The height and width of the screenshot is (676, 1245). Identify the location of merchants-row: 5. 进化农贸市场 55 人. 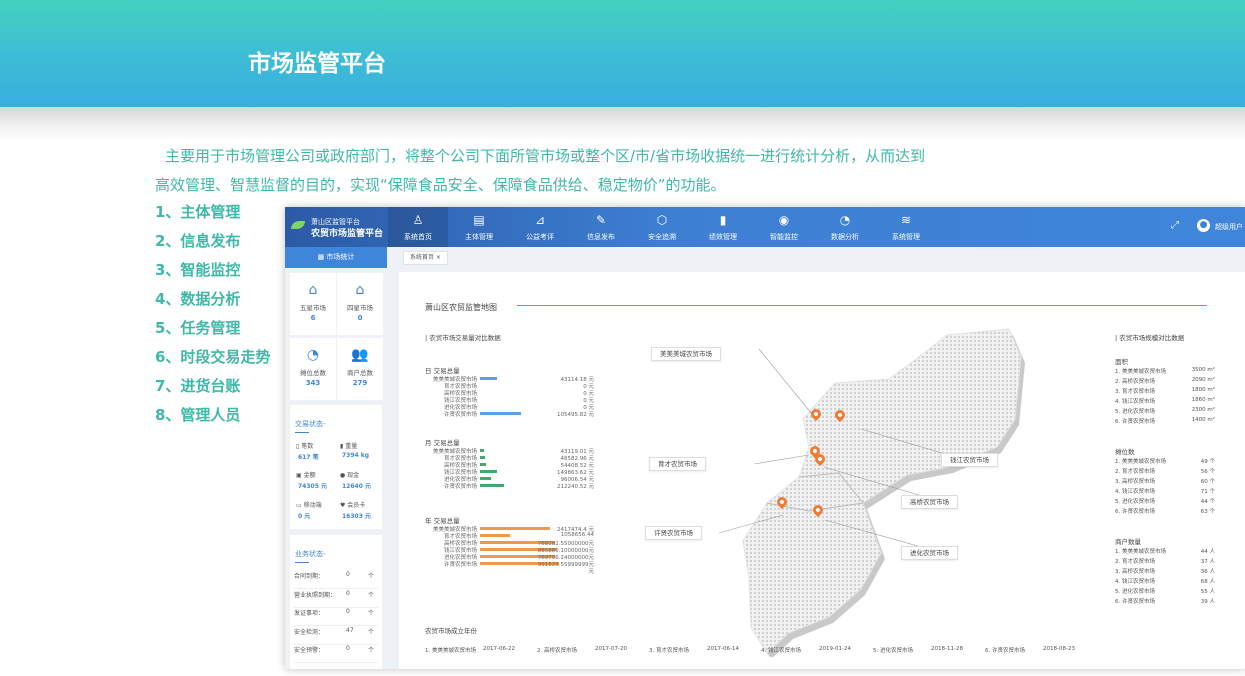
(1165, 591).